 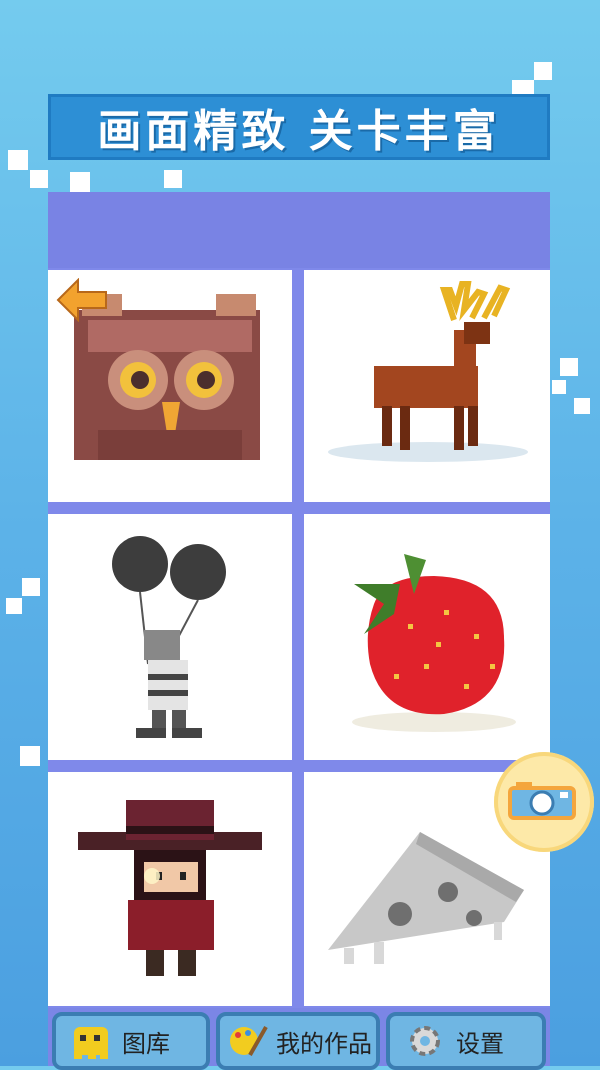 I want to click on camera-button, so click(x=544, y=802).